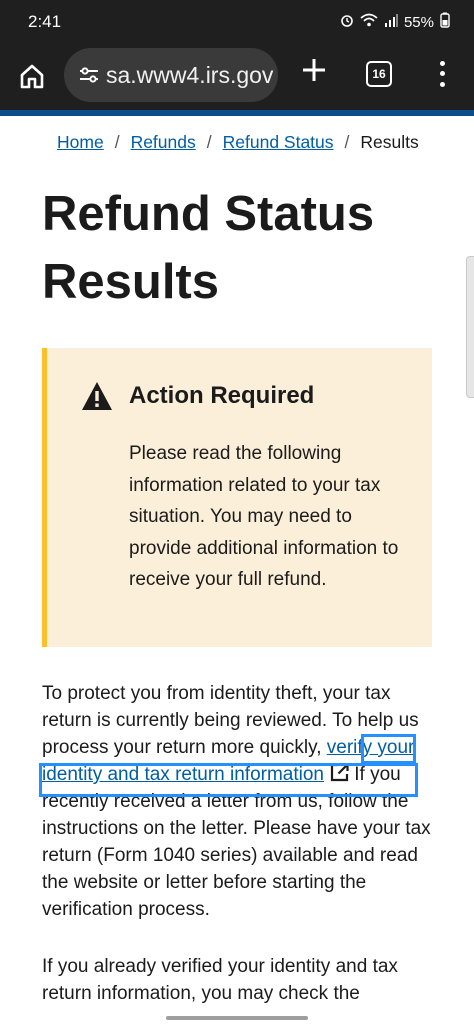 This screenshot has height=1027, width=474. I want to click on home-button, so click(32, 76).